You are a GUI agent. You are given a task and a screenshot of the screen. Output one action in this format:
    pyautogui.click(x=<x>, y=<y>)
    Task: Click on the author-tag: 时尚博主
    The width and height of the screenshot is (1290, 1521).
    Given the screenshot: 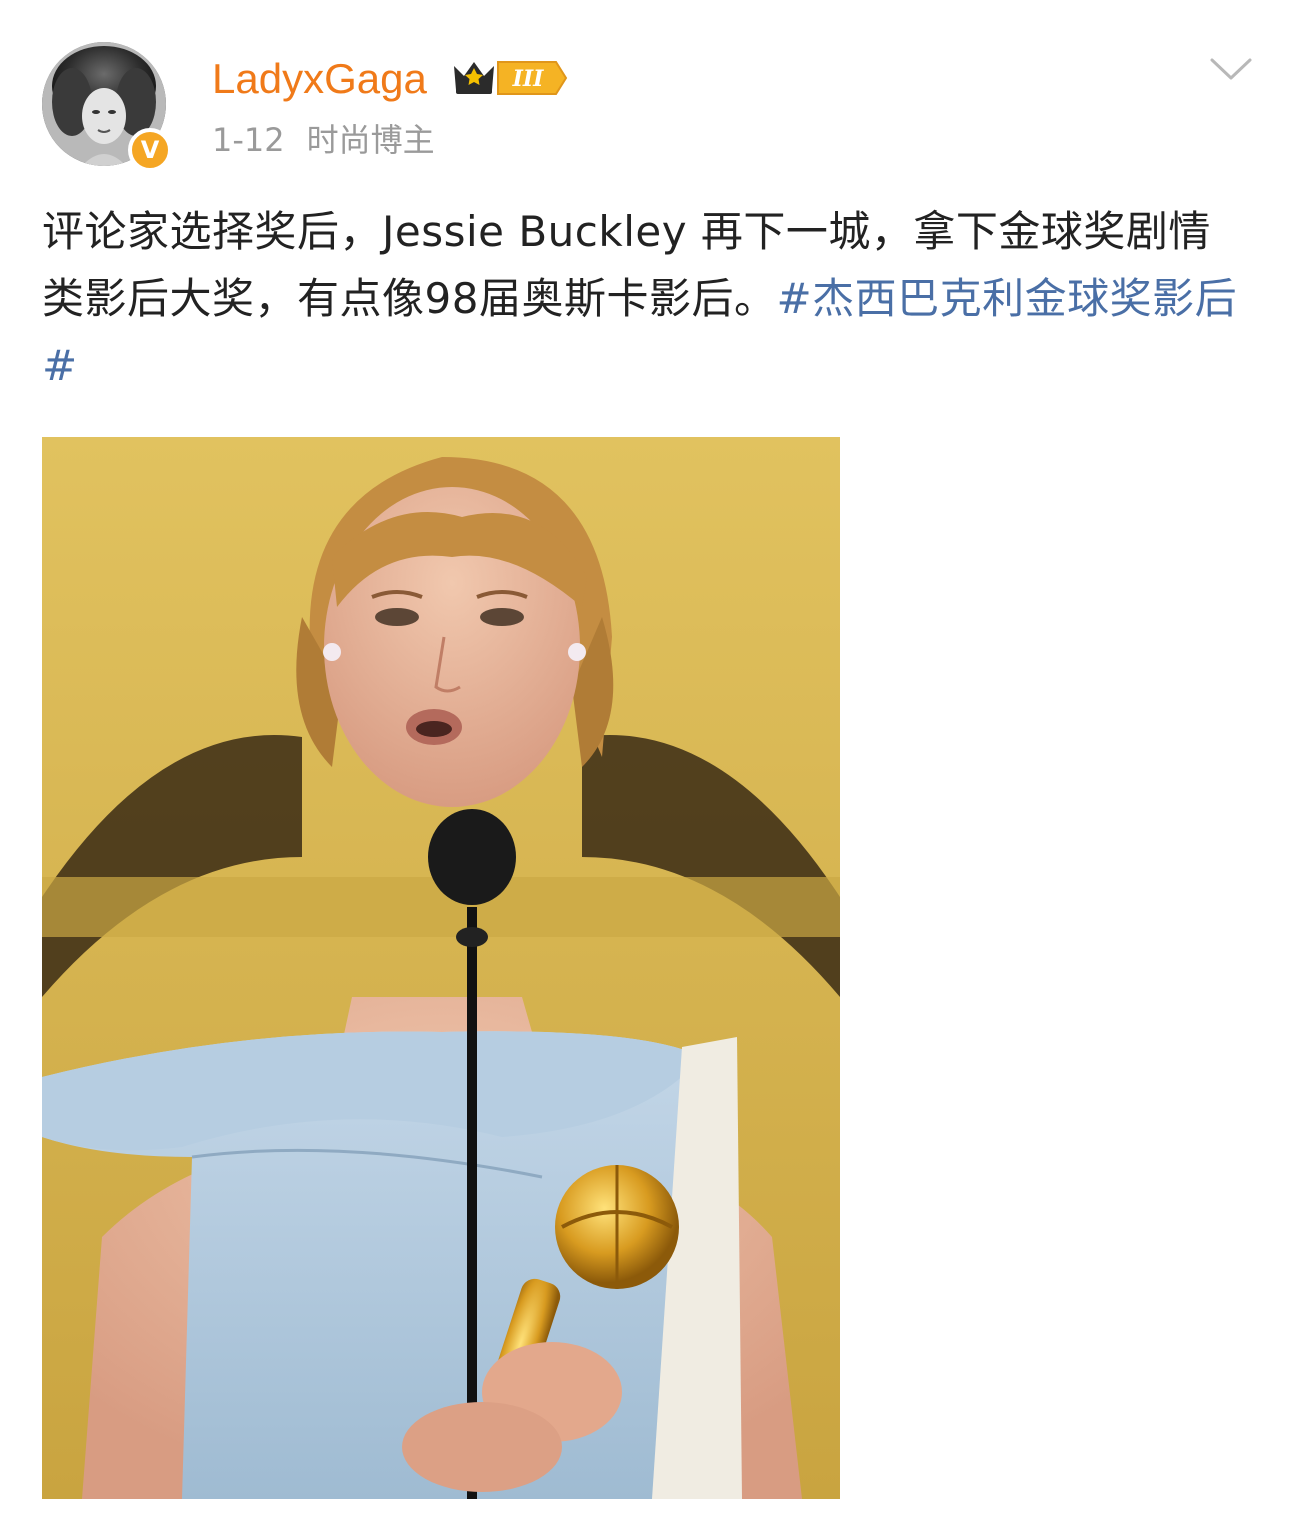 What is the action you would take?
    pyautogui.click(x=370, y=140)
    